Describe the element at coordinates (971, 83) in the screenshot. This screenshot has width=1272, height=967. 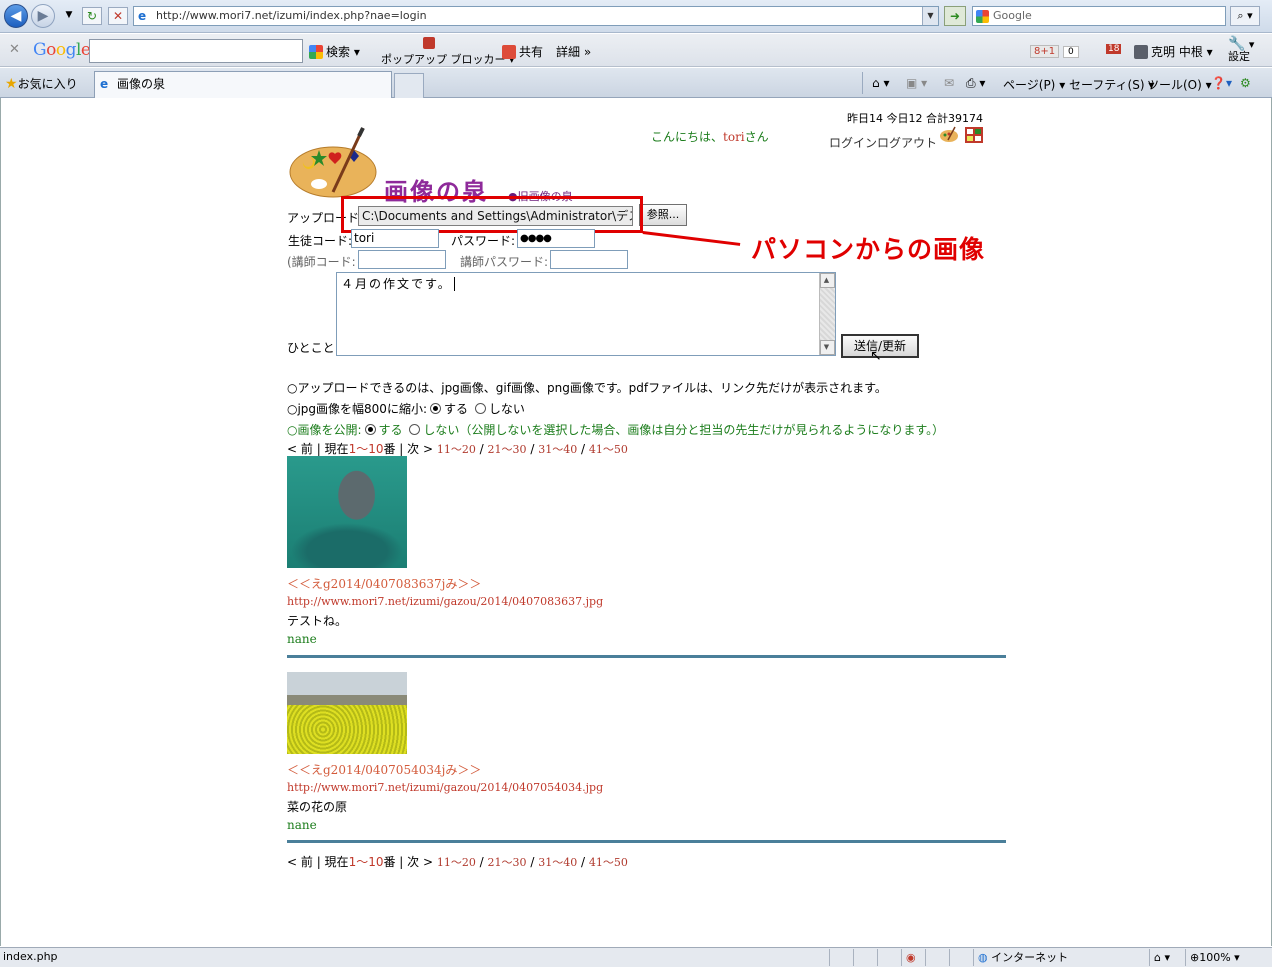
I see `printer-icon: ⎙` at that location.